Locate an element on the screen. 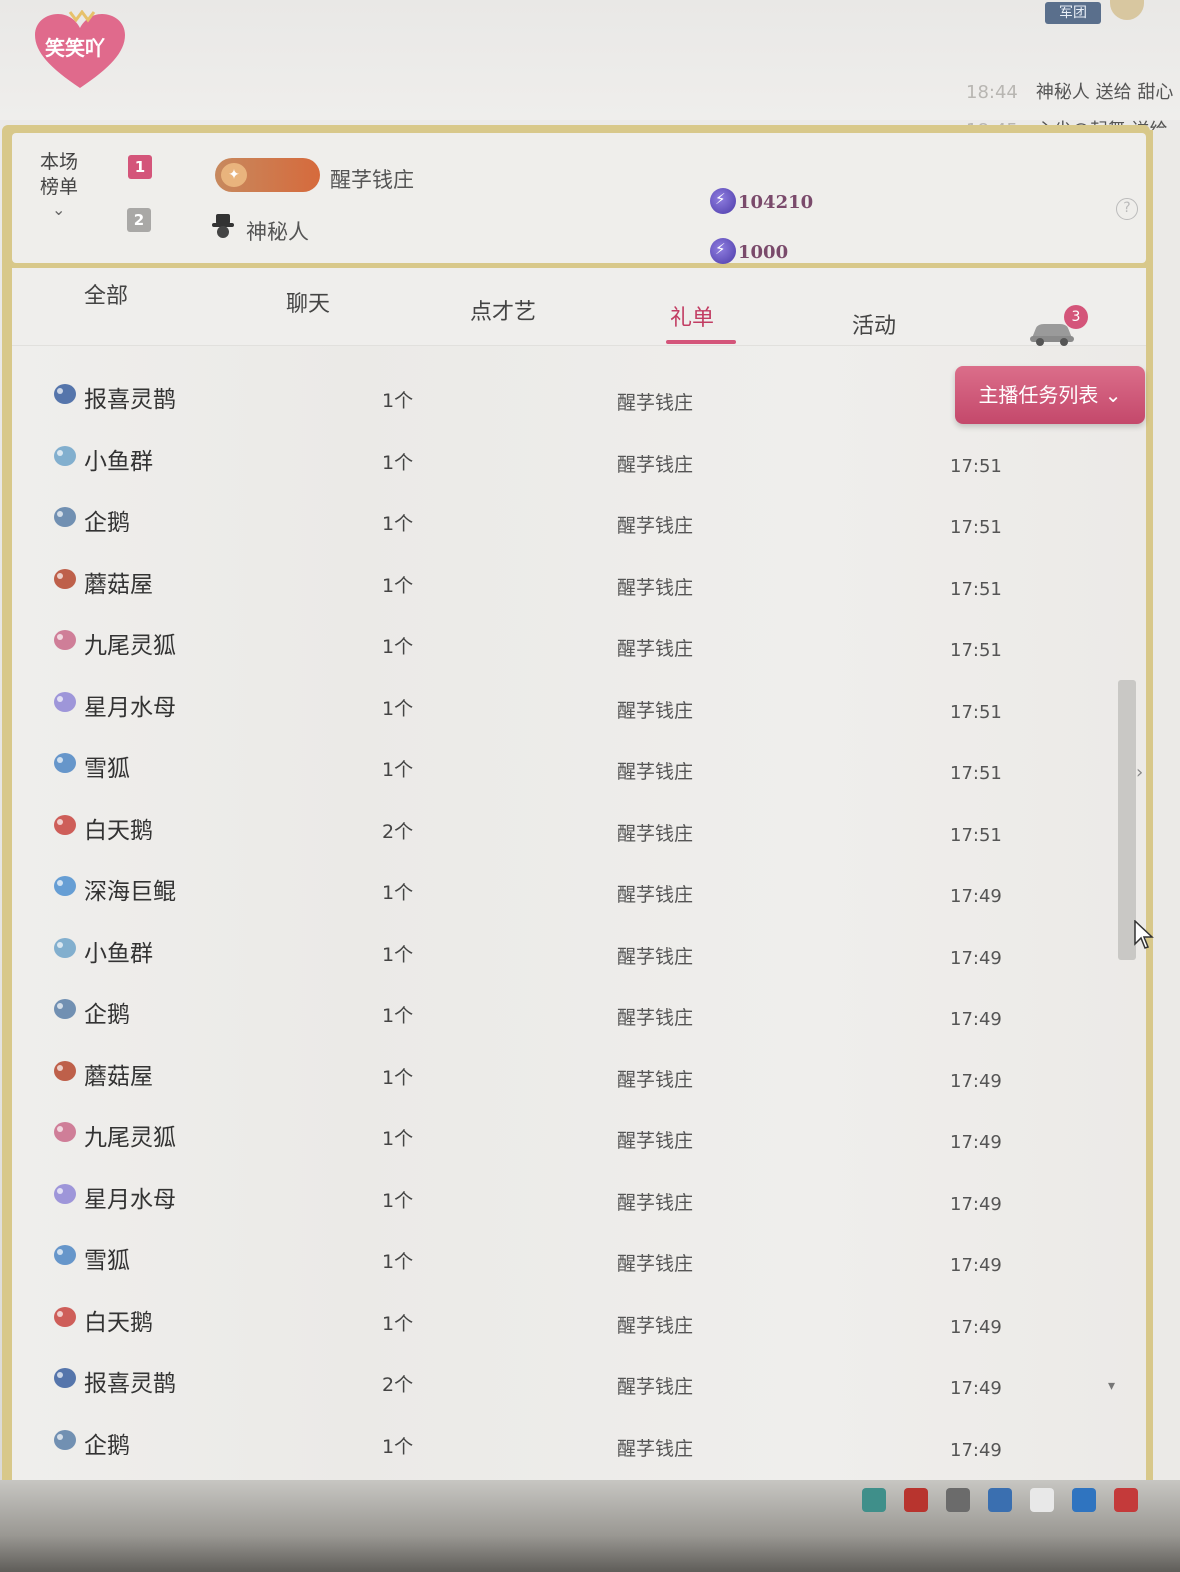  rank-label: 本场榜单 is located at coordinates (65, 175).